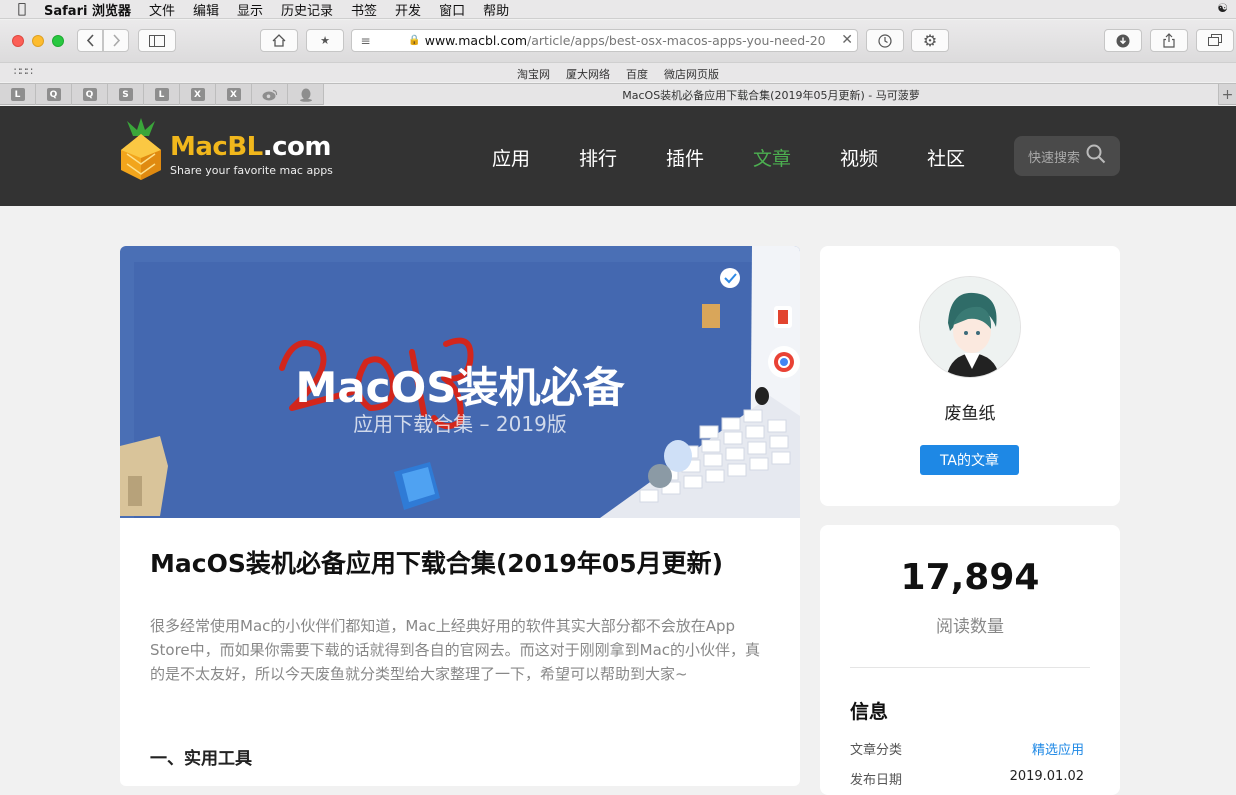 The image size is (1236, 795). I want to click on active-tab: MacOS装机必备应用下载合集(2019年05月更新) - 马可菠萝, so click(771, 94).